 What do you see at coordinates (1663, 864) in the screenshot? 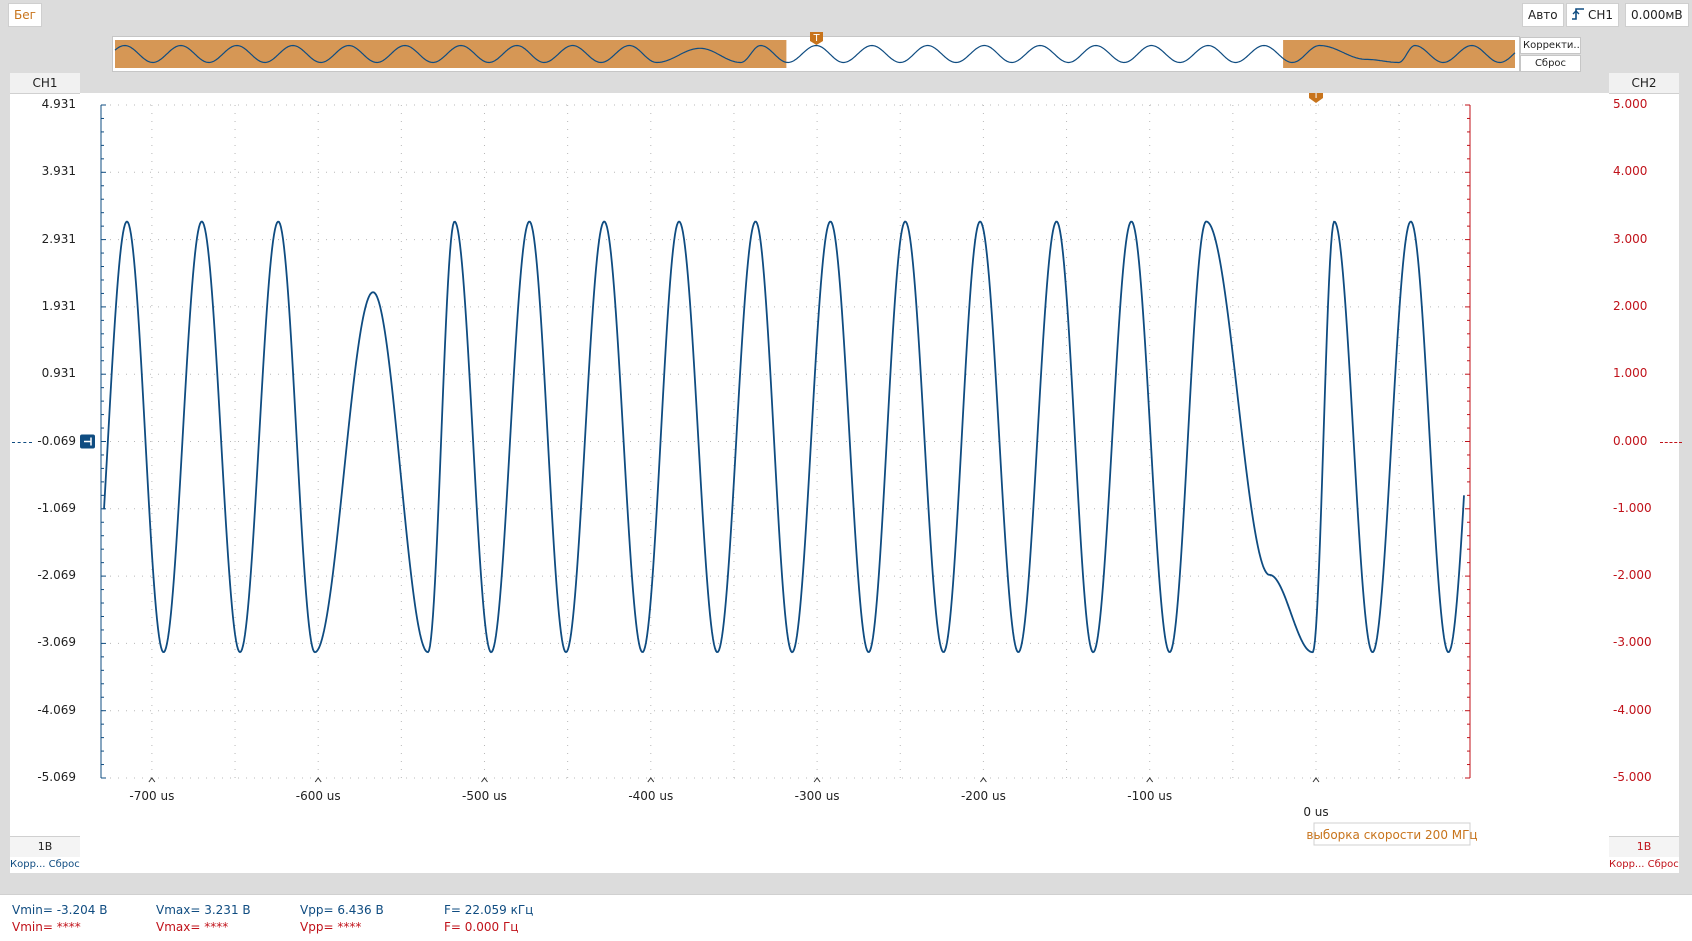
I see `ch2-reset-button: Сброс` at bounding box center [1663, 864].